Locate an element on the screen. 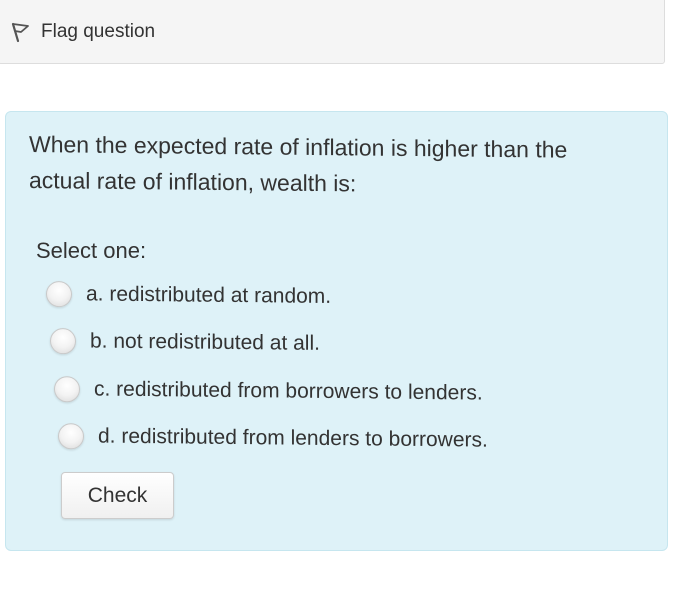 Image resolution: width=700 pixels, height=599 pixels. answer-label-b: b. not redistributed at all. is located at coordinates (205, 342).